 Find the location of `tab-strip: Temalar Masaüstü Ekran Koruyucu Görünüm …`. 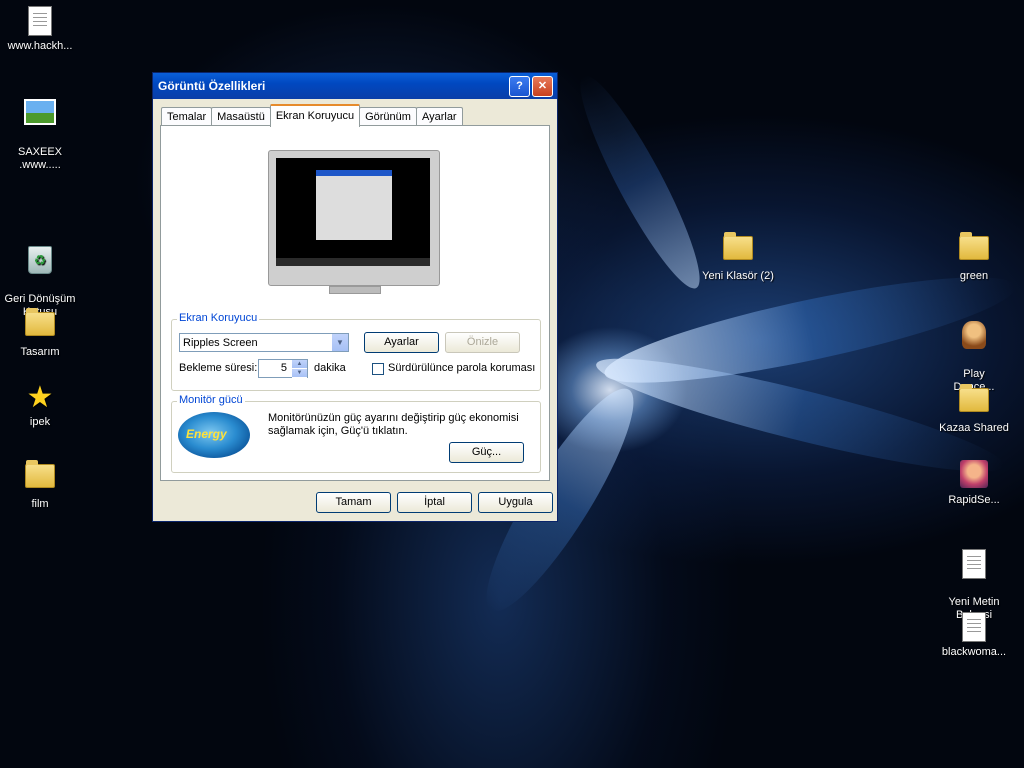

tab-strip: Temalar Masaüstü Ekran Koruyucu Görünüm … is located at coordinates (312, 115).